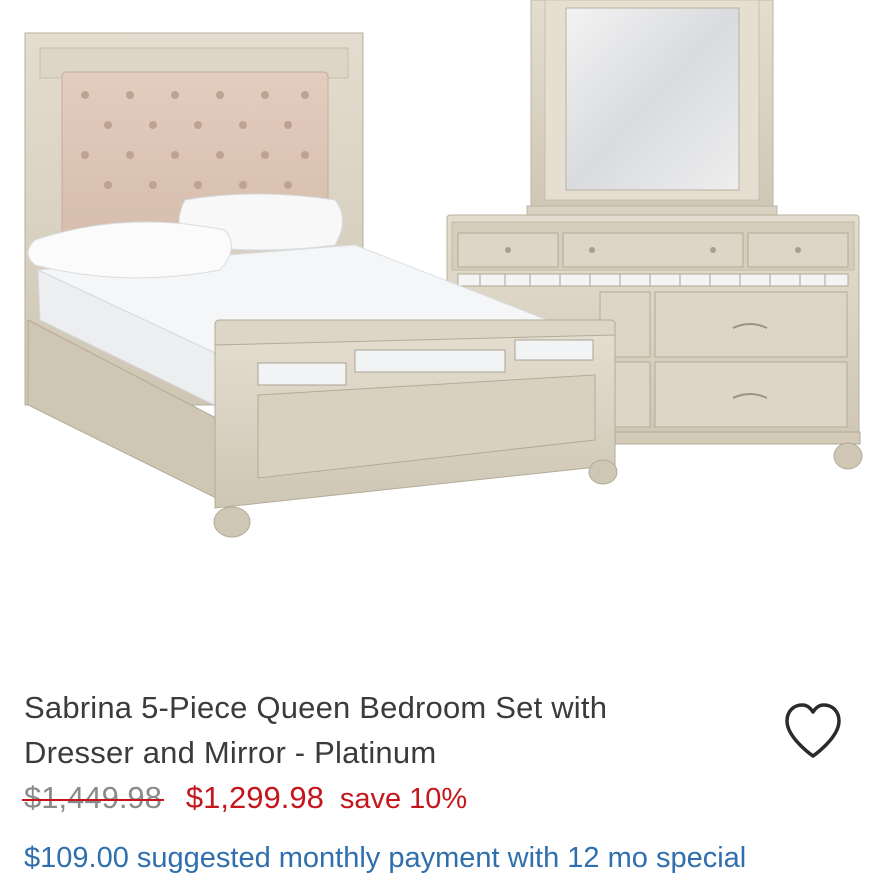 This screenshot has height=887, width=887. I want to click on heart-outline-icon, so click(813, 730).